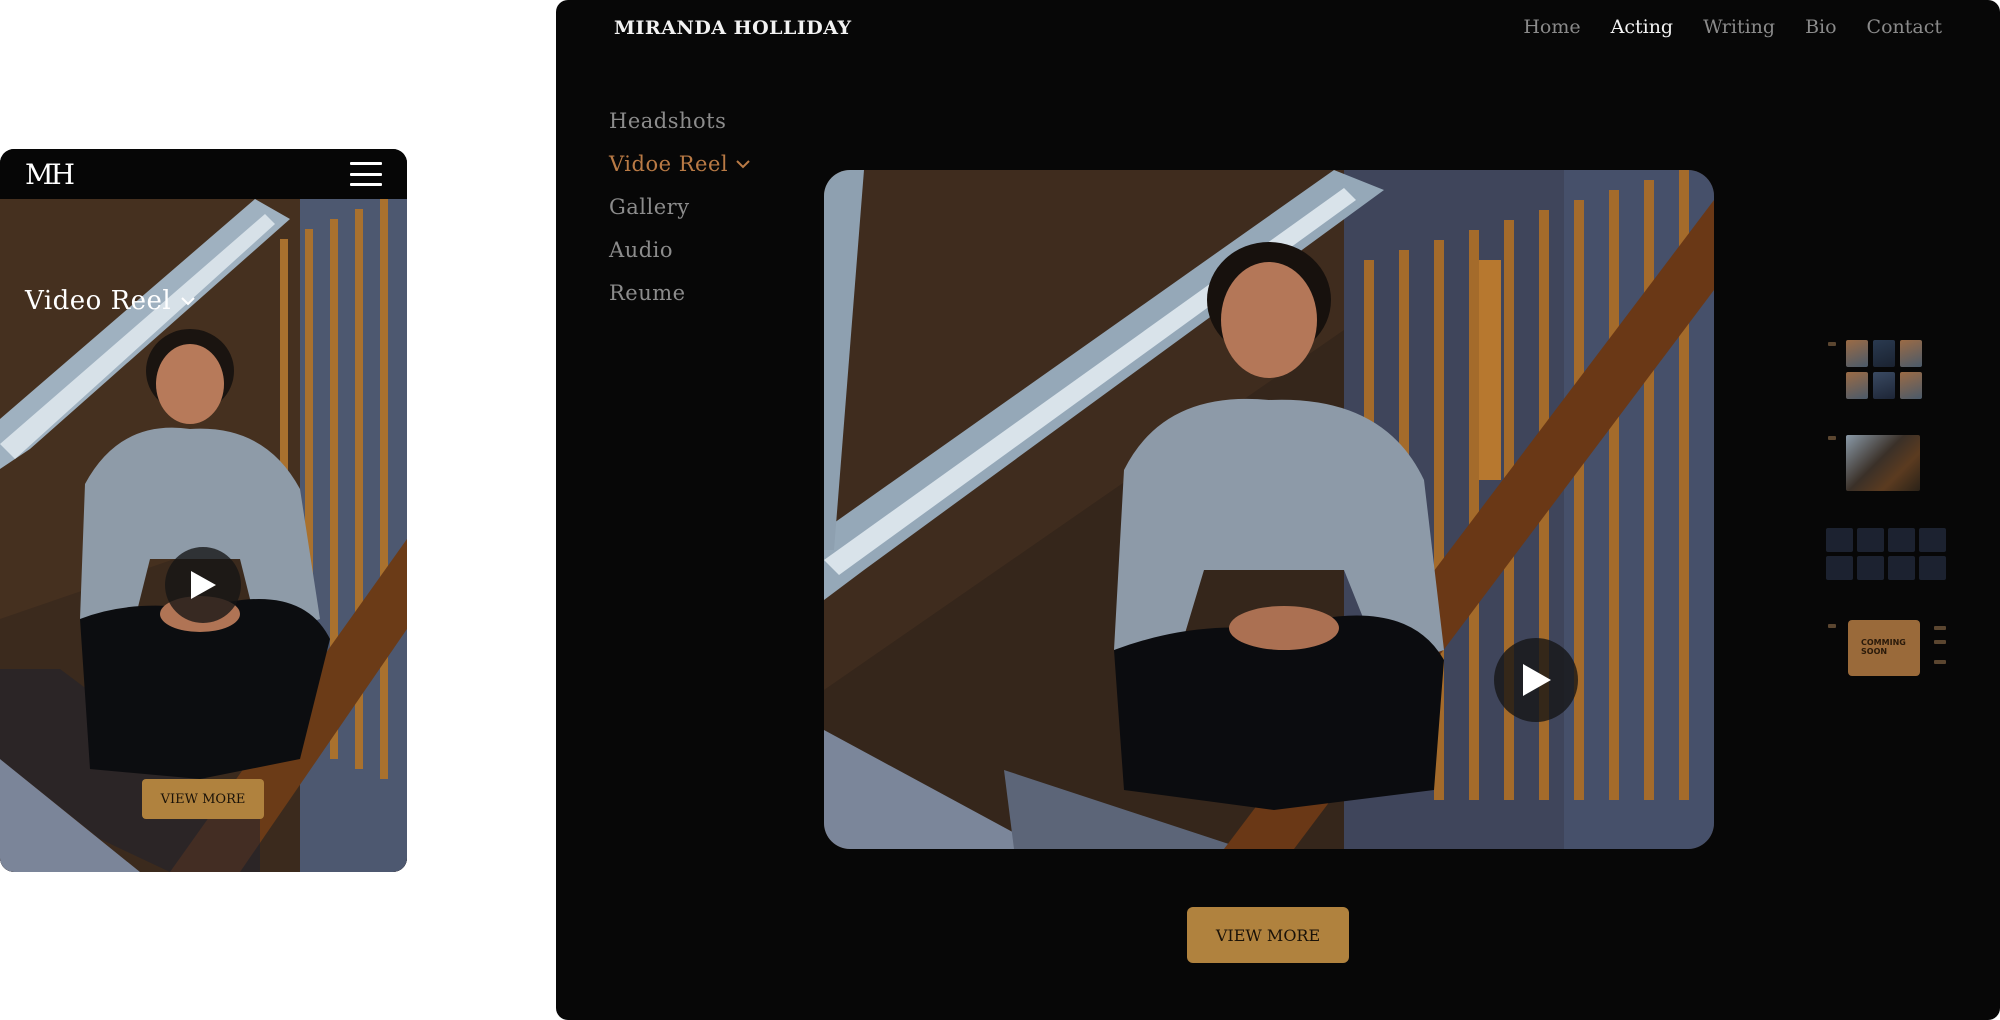 The image size is (2000, 1020). What do you see at coordinates (1884, 371) in the screenshot?
I see `thumbnail-headshots` at bounding box center [1884, 371].